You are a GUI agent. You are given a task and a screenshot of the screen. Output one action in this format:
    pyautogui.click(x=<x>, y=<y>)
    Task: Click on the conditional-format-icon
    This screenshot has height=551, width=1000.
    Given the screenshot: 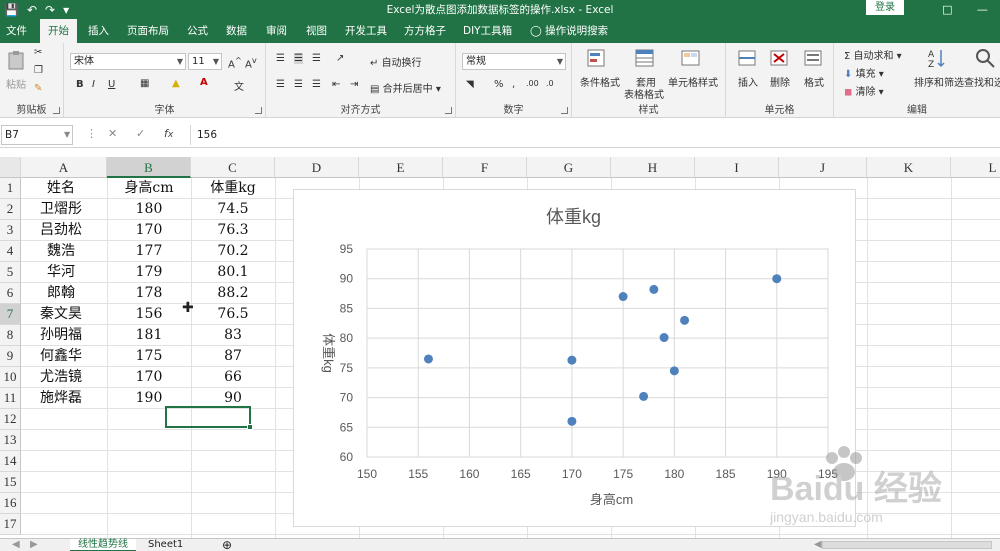 What is the action you would take?
    pyautogui.click(x=597, y=58)
    